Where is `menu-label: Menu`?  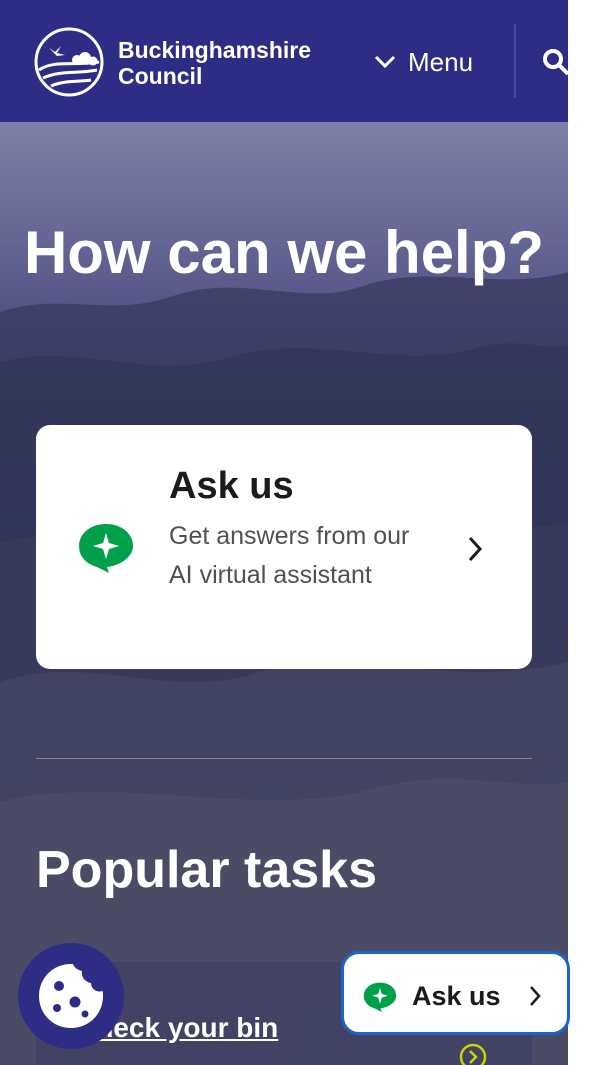
menu-label: Menu is located at coordinates (441, 61).